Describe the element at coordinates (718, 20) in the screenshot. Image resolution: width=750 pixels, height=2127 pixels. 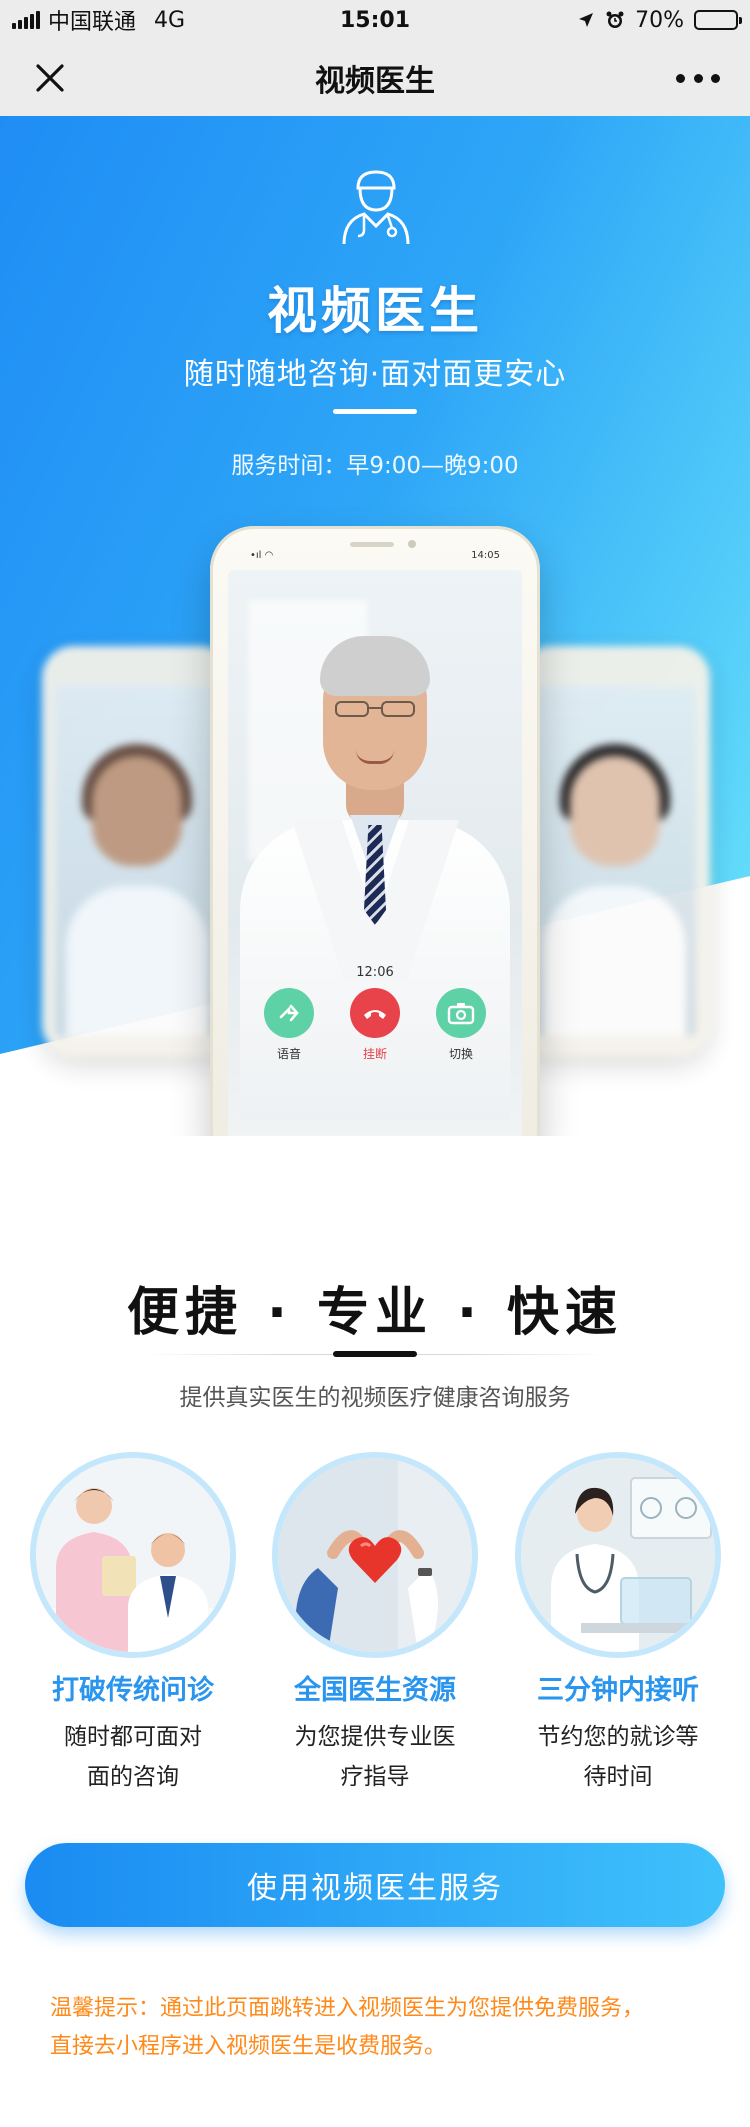
I see `battery-icon` at that location.